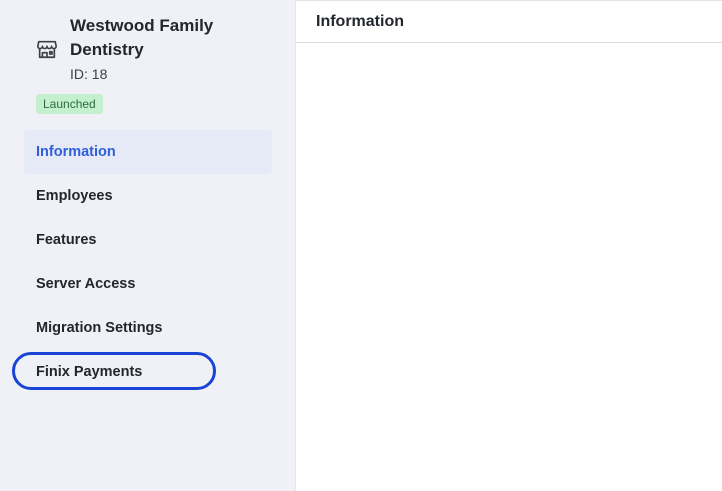  What do you see at coordinates (47, 49) in the screenshot?
I see `storefront-icon` at bounding box center [47, 49].